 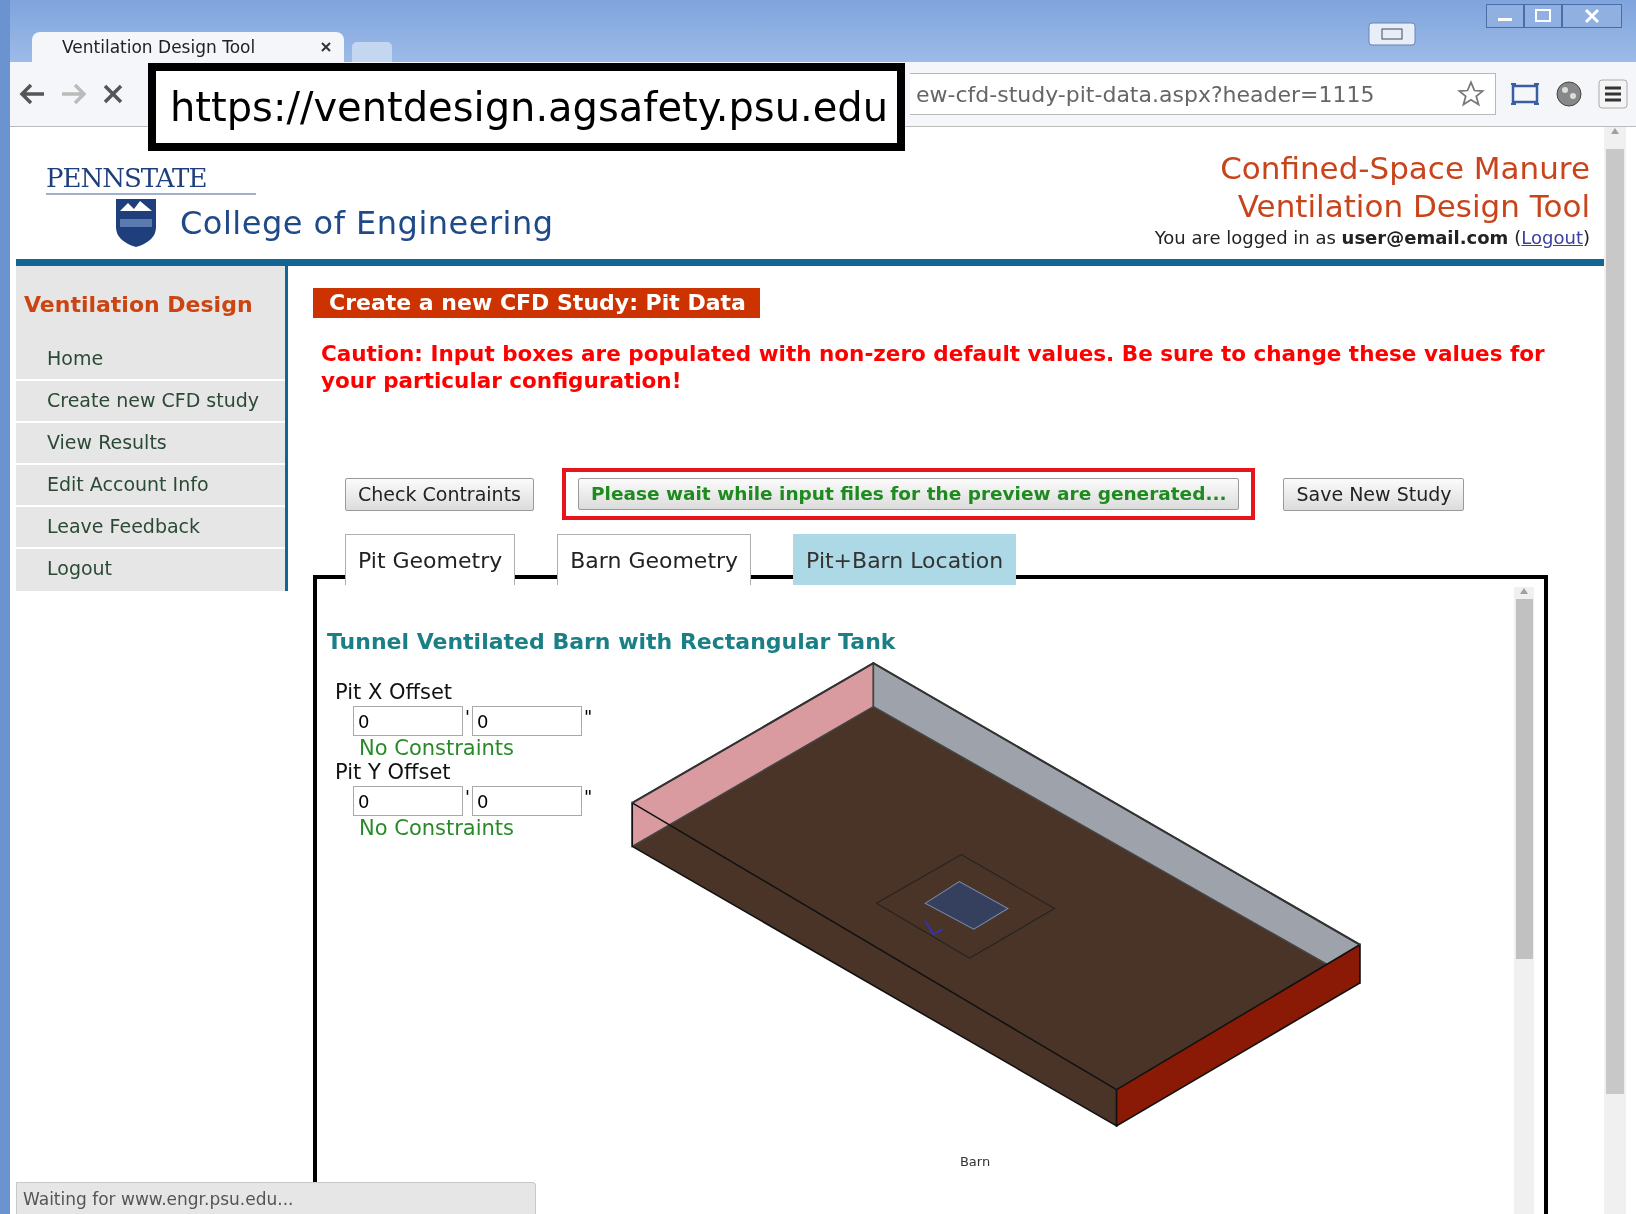 I want to click on section-title: Tunnel Ventilated Barn with Rectangular Tank, so click(x=612, y=641).